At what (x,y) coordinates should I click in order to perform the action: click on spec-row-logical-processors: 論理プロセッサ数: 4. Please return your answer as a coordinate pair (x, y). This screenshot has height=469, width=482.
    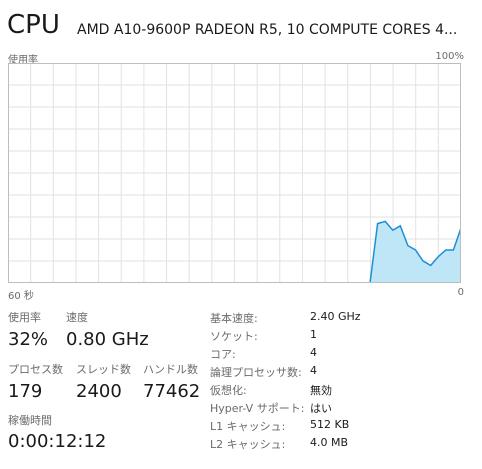
    Looking at the image, I should click on (341, 372).